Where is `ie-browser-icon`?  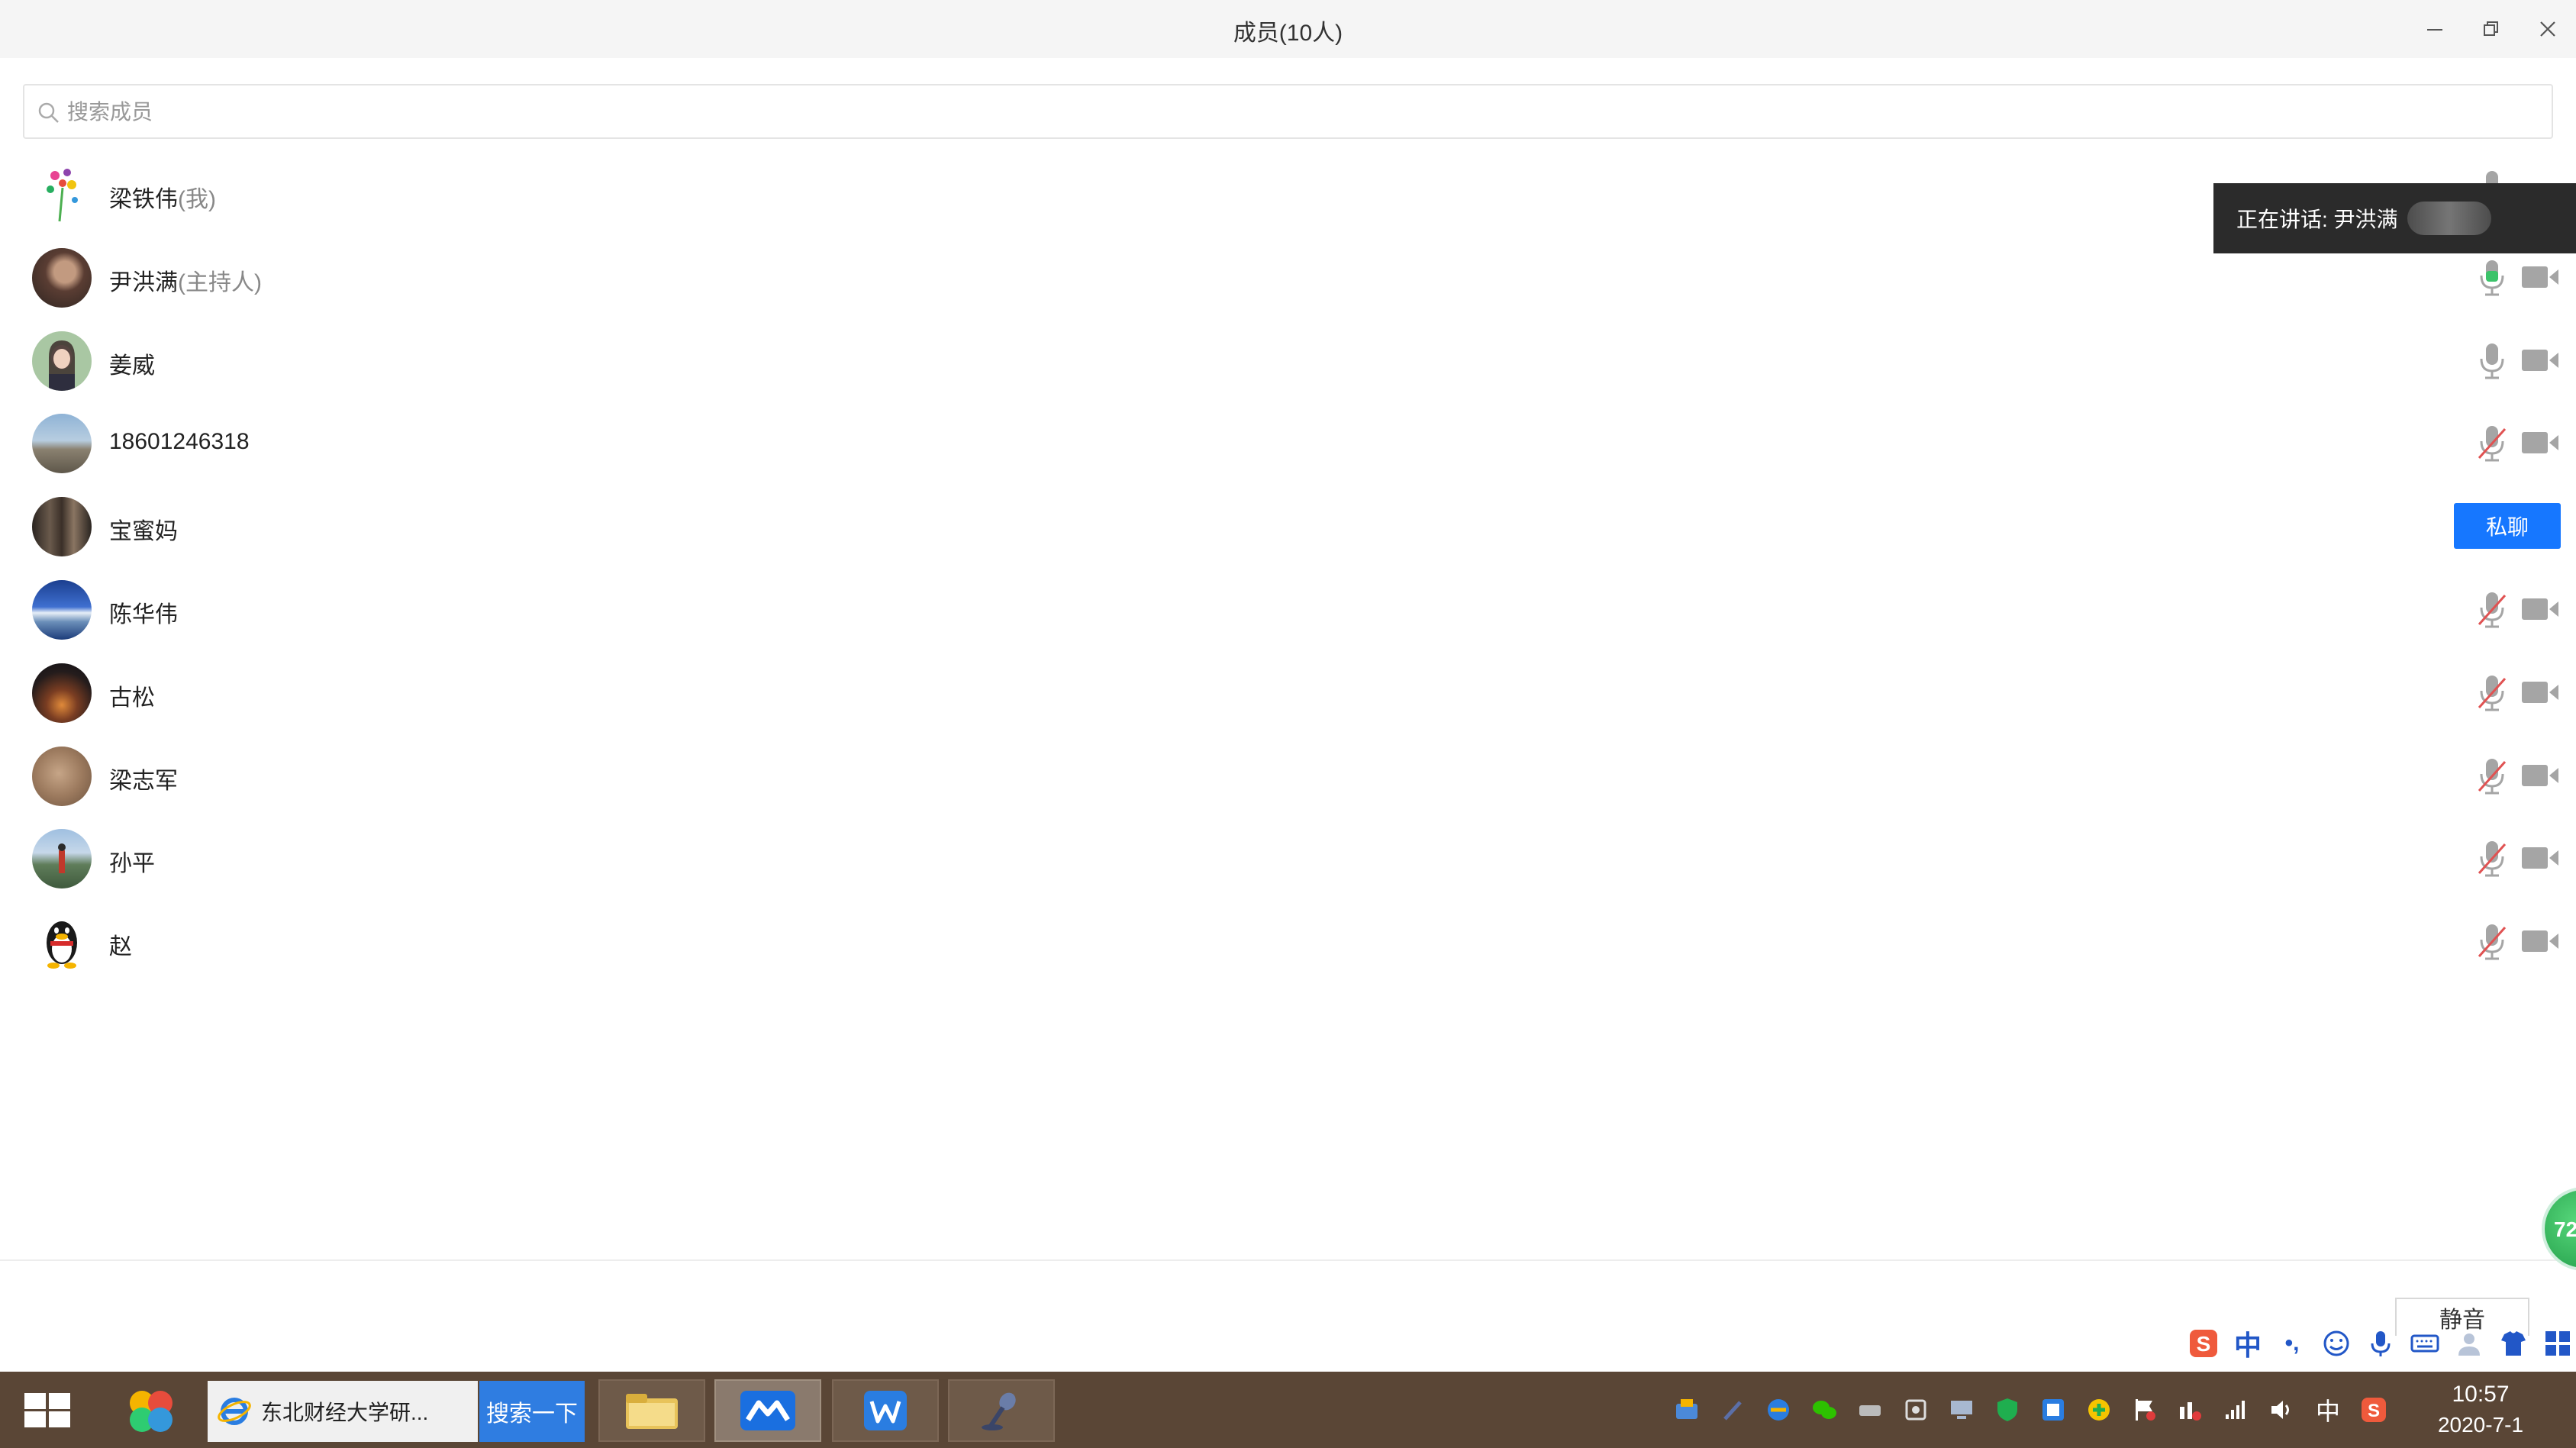 ie-browser-icon is located at coordinates (235, 1411).